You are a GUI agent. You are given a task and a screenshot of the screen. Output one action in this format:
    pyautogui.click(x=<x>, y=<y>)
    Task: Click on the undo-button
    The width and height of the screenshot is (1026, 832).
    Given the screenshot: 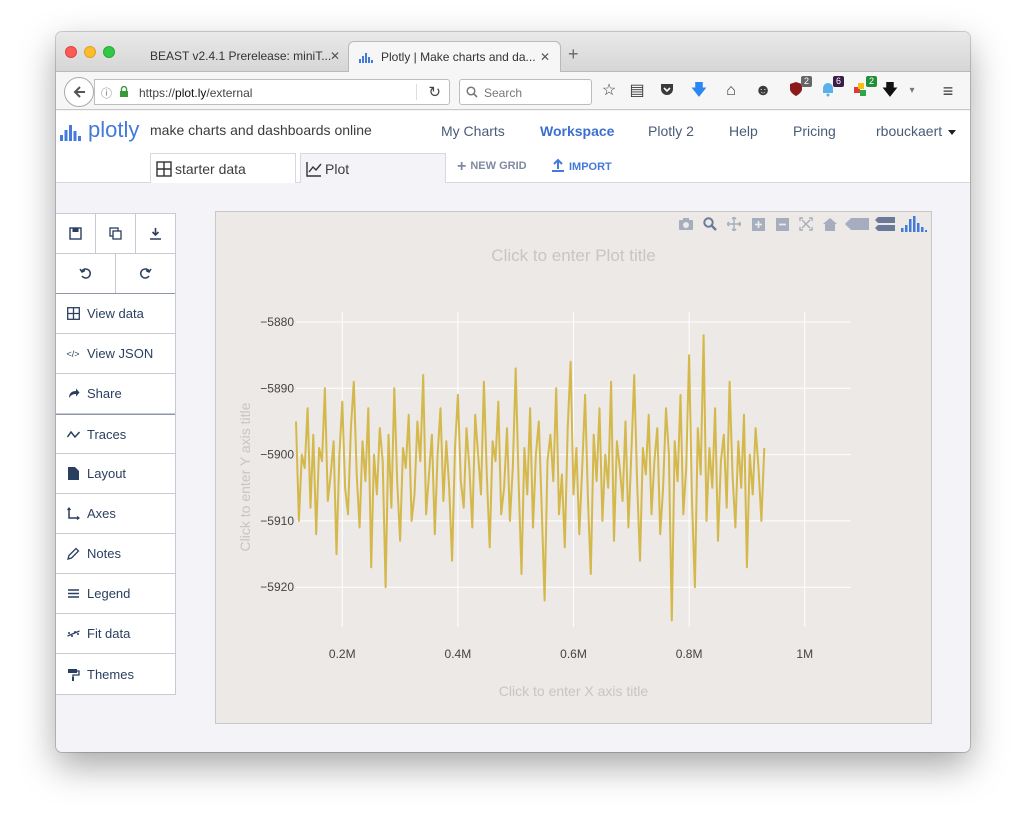 What is the action you would take?
    pyautogui.click(x=86, y=273)
    